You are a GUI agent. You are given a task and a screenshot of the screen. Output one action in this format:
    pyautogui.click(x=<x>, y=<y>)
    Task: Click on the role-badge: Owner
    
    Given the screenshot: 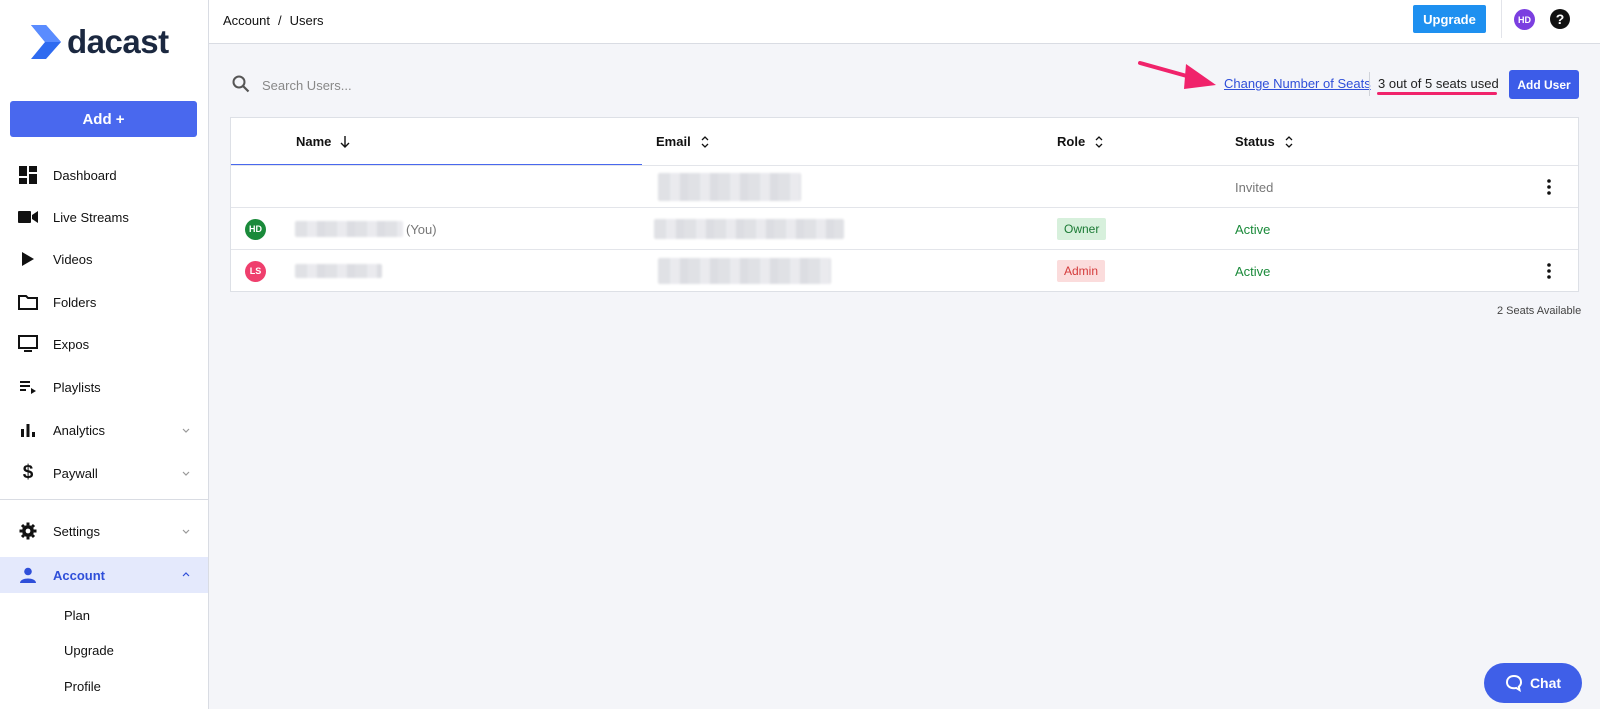 What is the action you would take?
    pyautogui.click(x=1082, y=229)
    